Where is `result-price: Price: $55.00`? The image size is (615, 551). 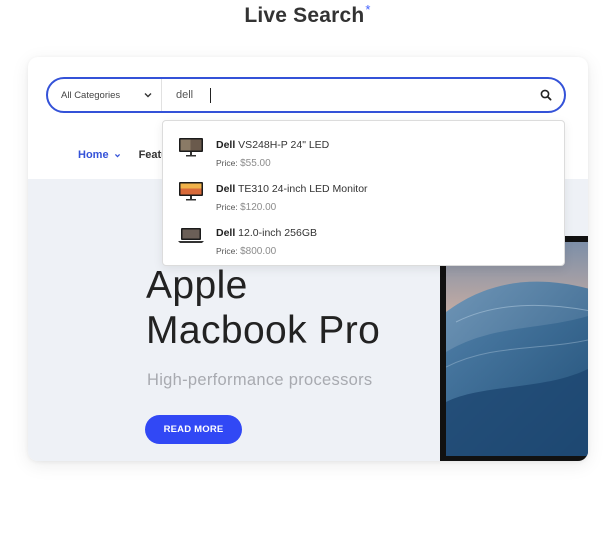 result-price: Price: $55.00 is located at coordinates (243, 163).